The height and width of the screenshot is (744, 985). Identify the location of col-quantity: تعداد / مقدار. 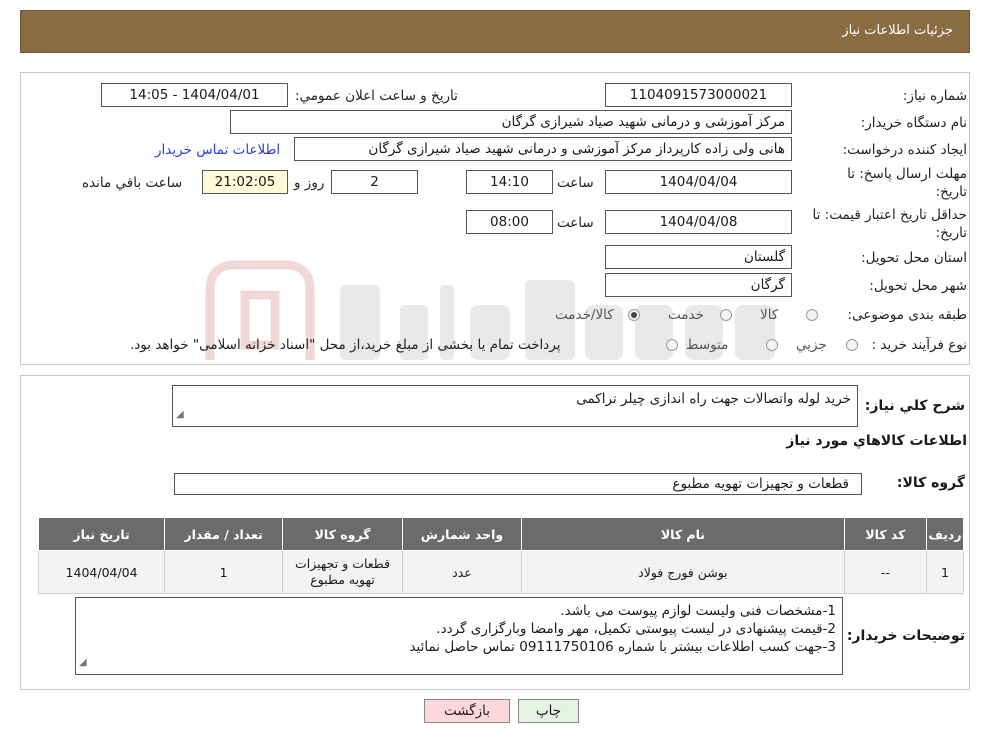
(224, 534).